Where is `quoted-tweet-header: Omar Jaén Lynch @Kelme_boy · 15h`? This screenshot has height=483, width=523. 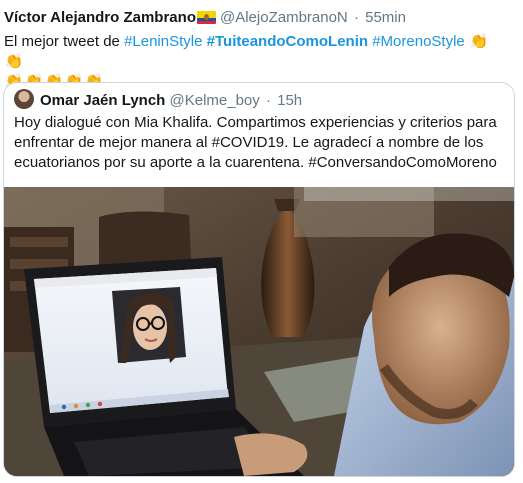 quoted-tweet-header: Omar Jaén Lynch @Kelme_boy · 15h is located at coordinates (158, 100).